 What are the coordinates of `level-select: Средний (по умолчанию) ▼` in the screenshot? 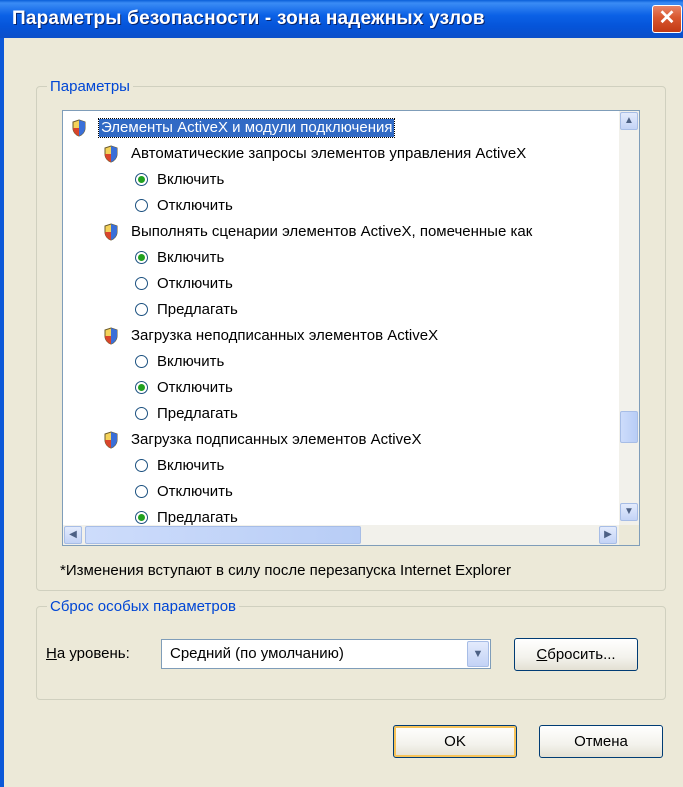 It's located at (326, 654).